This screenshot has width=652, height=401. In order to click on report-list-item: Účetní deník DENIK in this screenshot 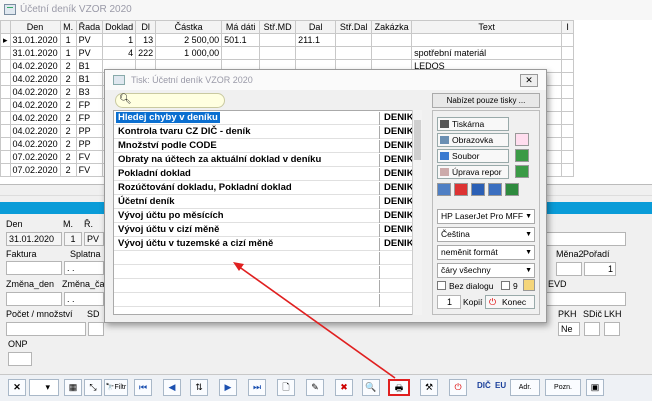, I will do `click(266, 202)`.